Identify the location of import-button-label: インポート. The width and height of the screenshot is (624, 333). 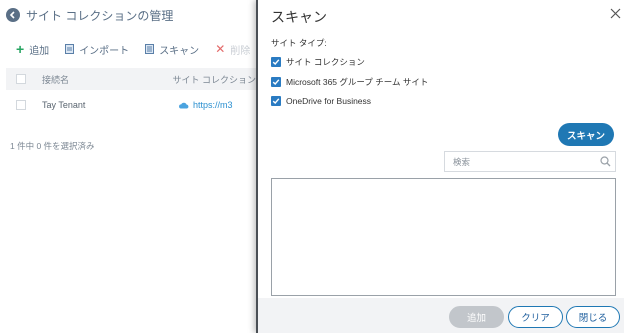
(104, 51).